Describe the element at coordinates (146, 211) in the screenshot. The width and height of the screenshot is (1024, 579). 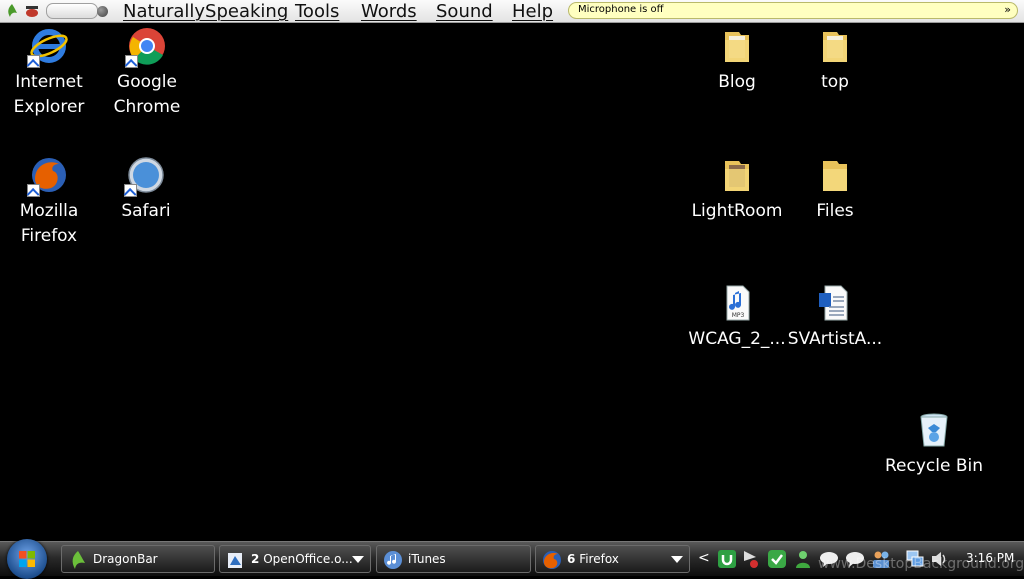
I see `icon-label: Safari` at that location.